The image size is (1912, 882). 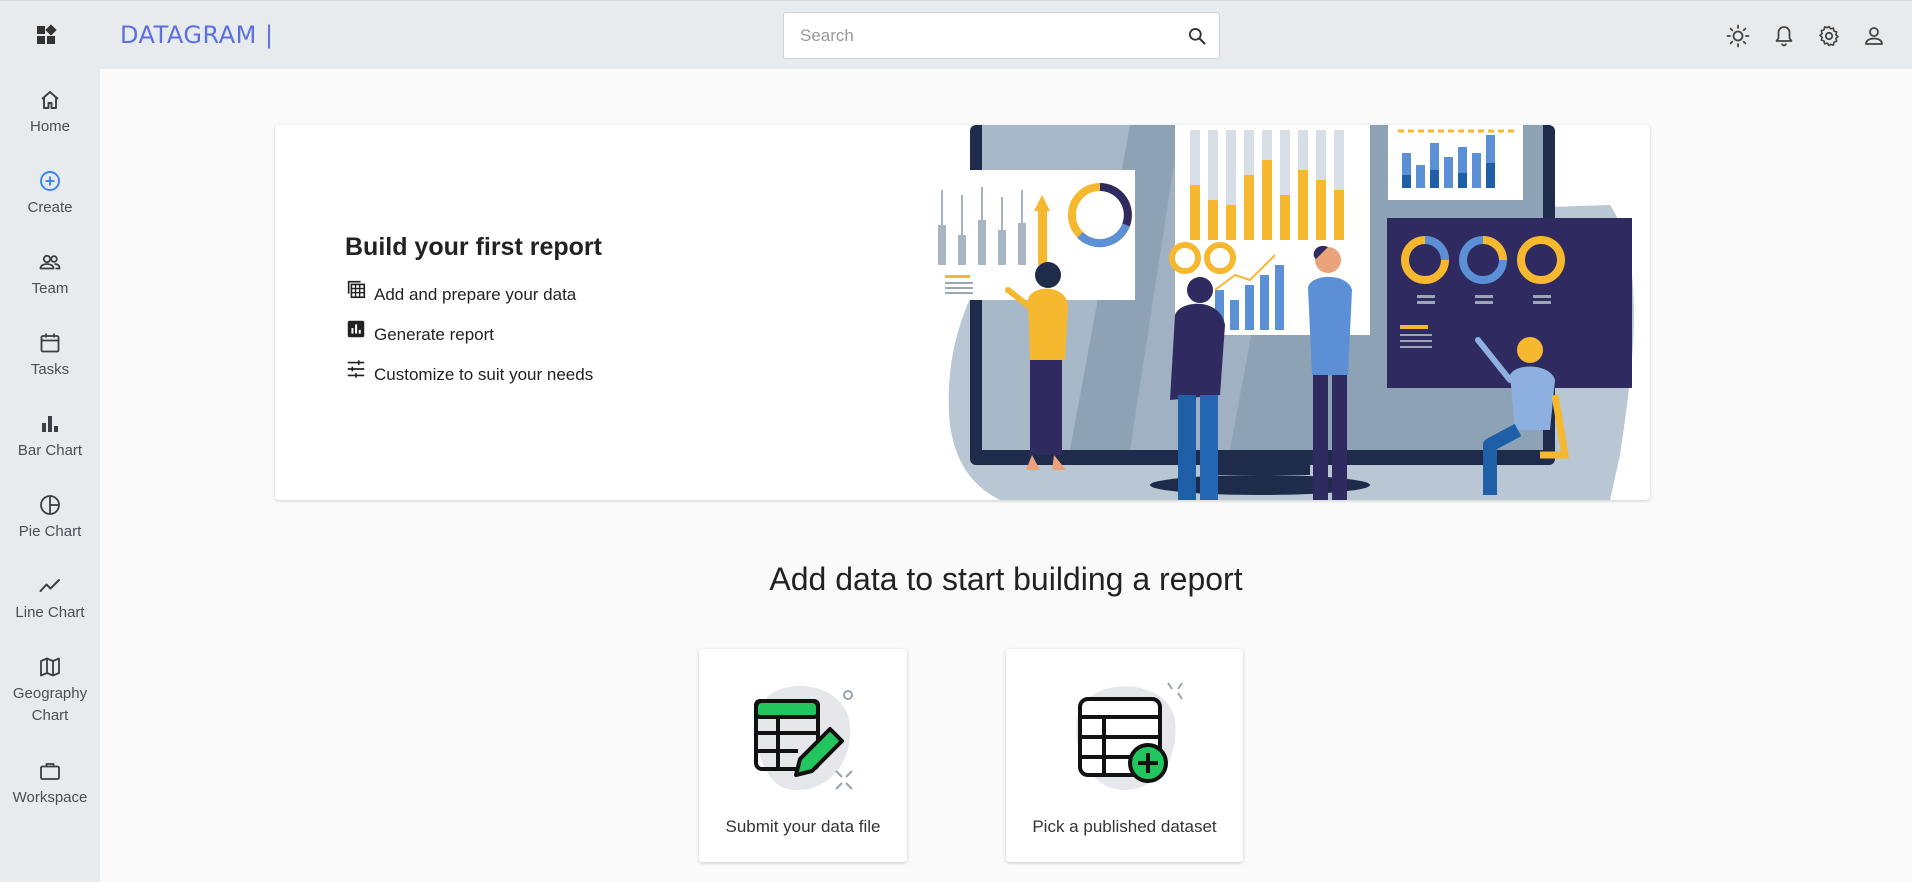 I want to click on sidebar-item-tasks: Tasks, so click(x=50, y=356).